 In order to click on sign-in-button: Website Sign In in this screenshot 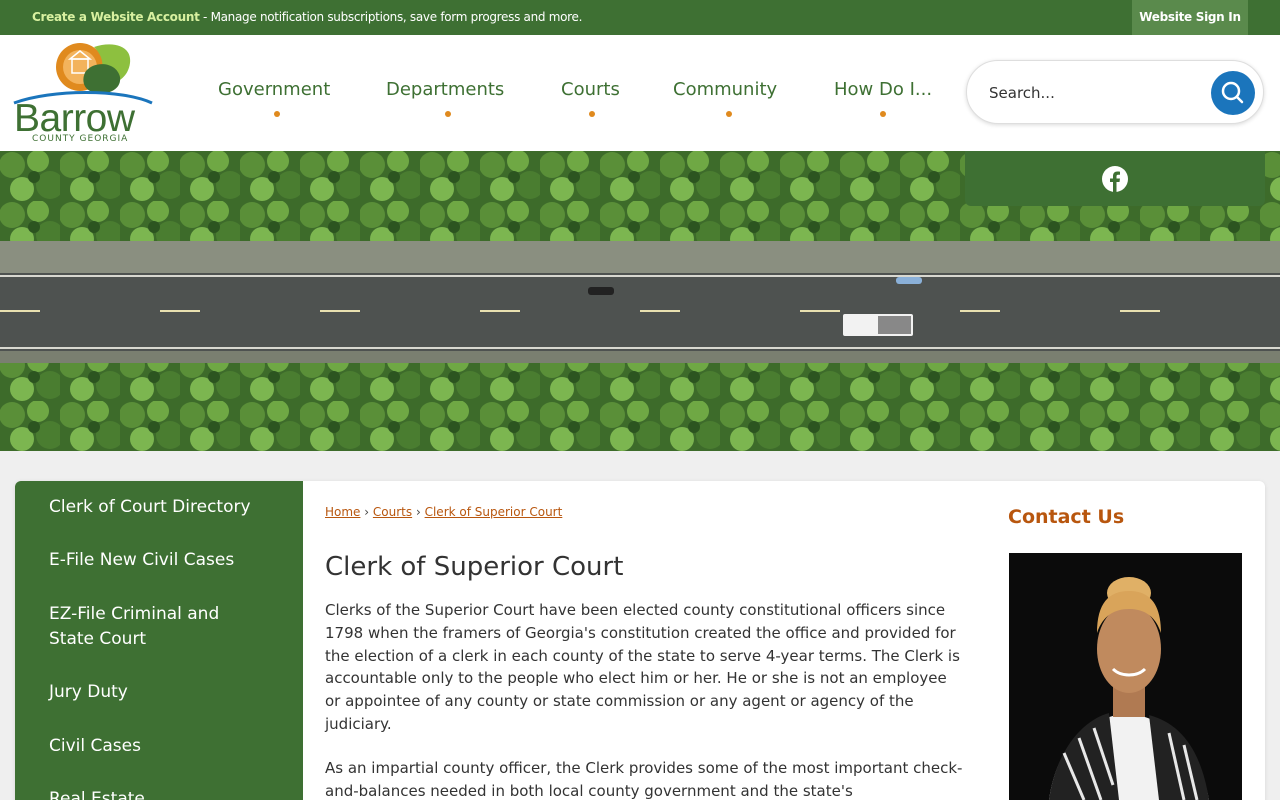, I will do `click(1190, 17)`.